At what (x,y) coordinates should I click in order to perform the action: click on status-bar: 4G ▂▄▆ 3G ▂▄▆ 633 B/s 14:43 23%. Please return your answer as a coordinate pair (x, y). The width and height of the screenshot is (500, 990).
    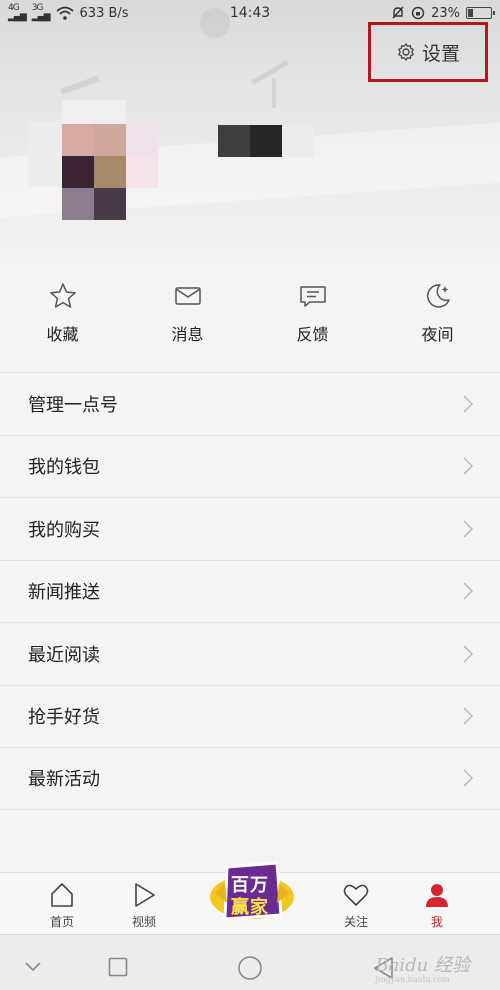
    Looking at the image, I should click on (250, 13).